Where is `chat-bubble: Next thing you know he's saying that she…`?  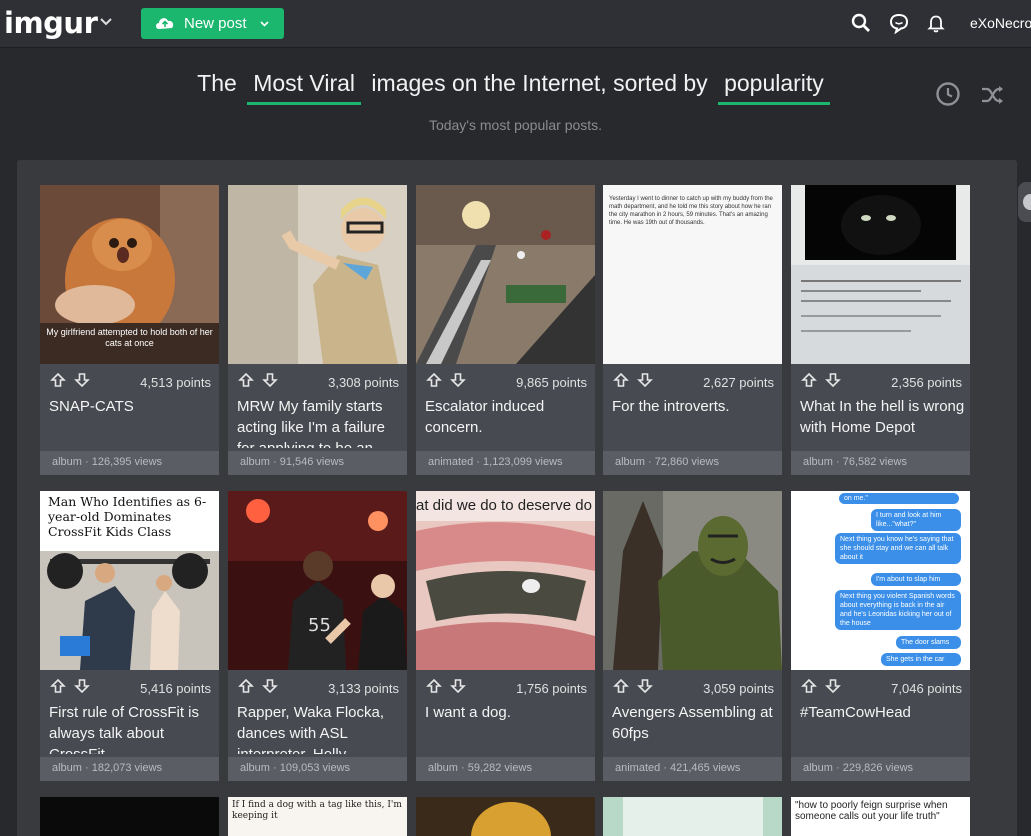 chat-bubble: Next thing you know he's saying that she… is located at coordinates (898, 548).